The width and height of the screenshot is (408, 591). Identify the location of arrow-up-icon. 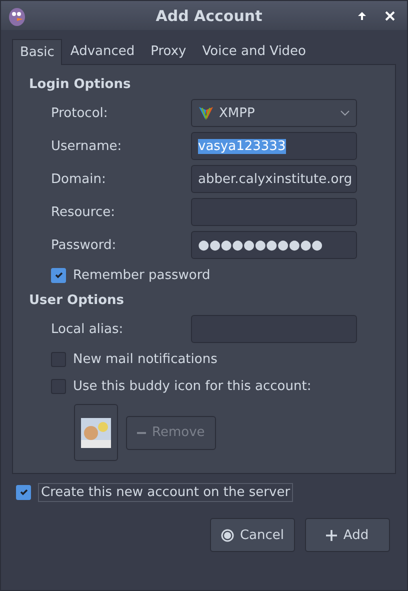
(362, 15).